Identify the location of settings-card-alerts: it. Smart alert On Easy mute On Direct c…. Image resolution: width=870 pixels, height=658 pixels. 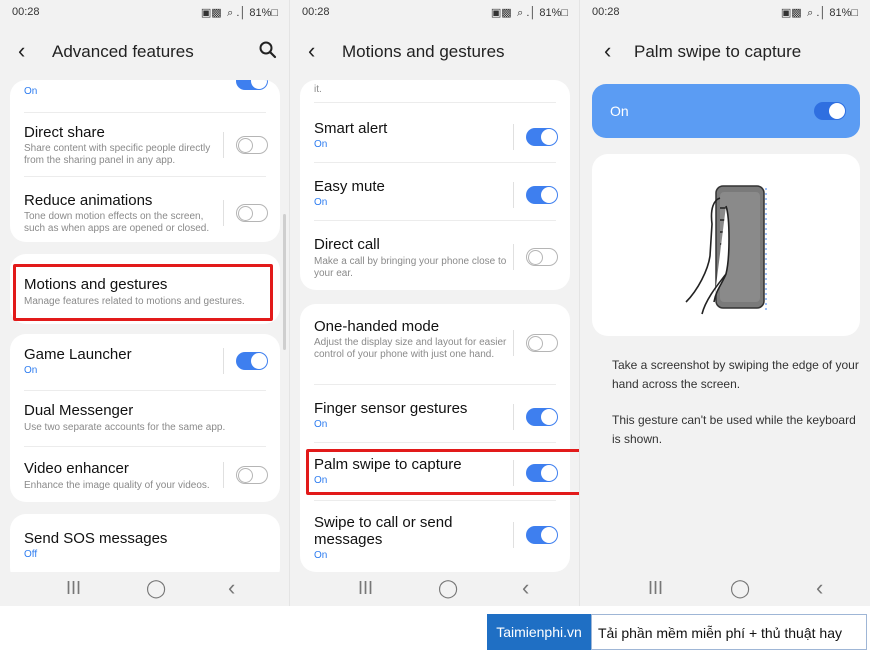
(435, 185).